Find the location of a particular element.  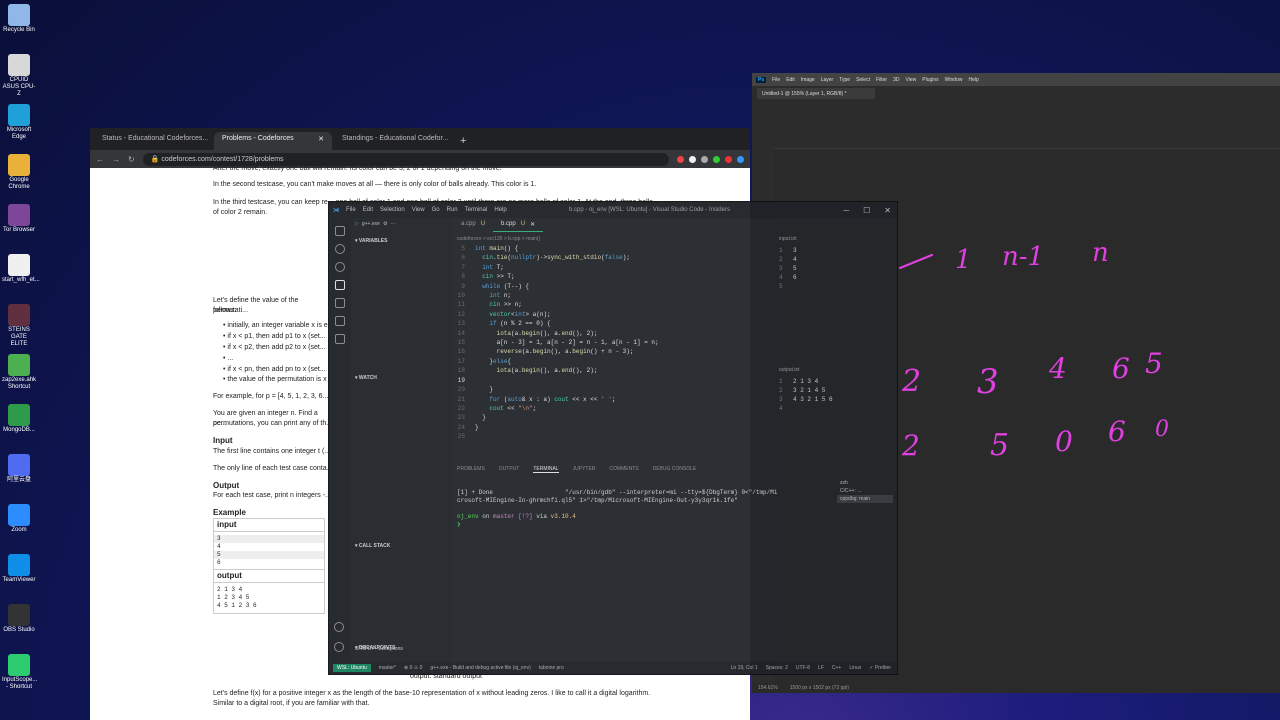

panel-tab-terminal: TERMINAL is located at coordinates (546, 469).